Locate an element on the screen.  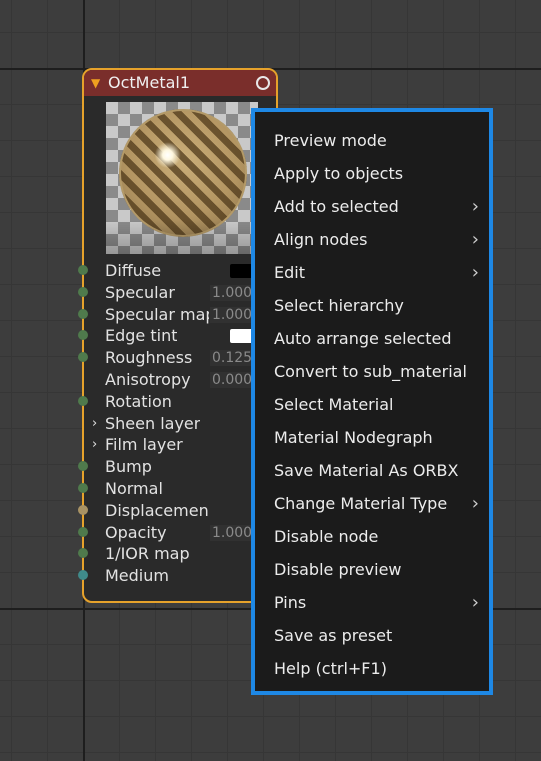
node-header: ▼ OctMetal1 is located at coordinates (180, 83).